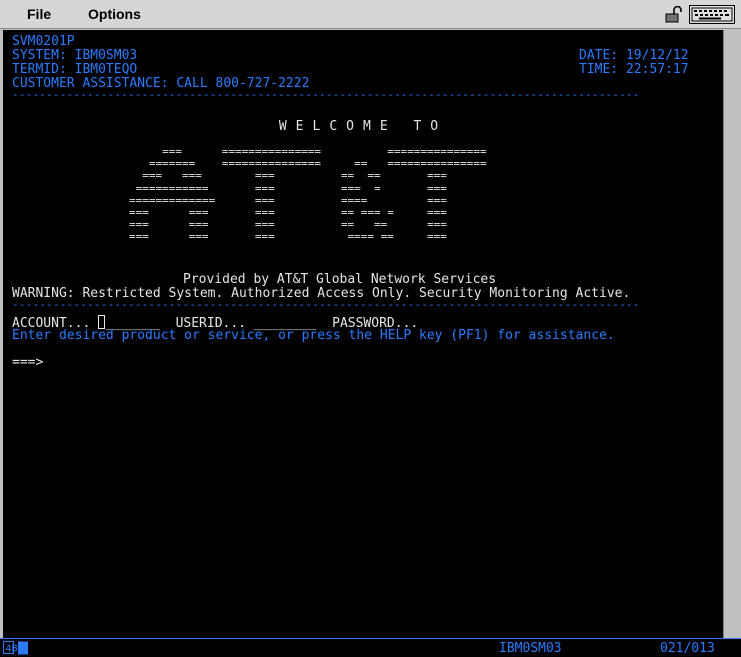 Image resolution: width=741 pixels, height=657 pixels. Describe the element at coordinates (340, 279) in the screenshot. I see `provided-by: Provided by AT&T Global Network Services` at that location.